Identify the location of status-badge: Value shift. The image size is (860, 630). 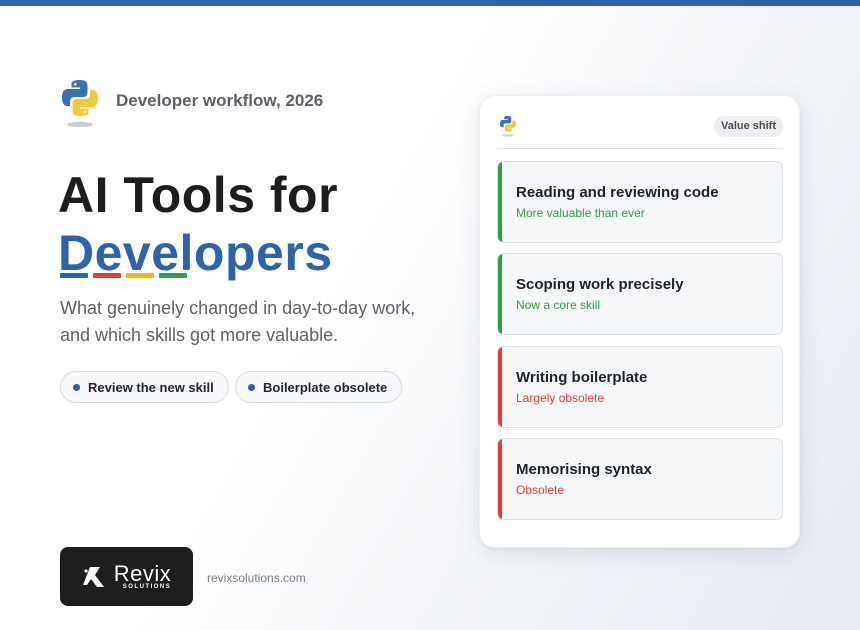
(748, 126).